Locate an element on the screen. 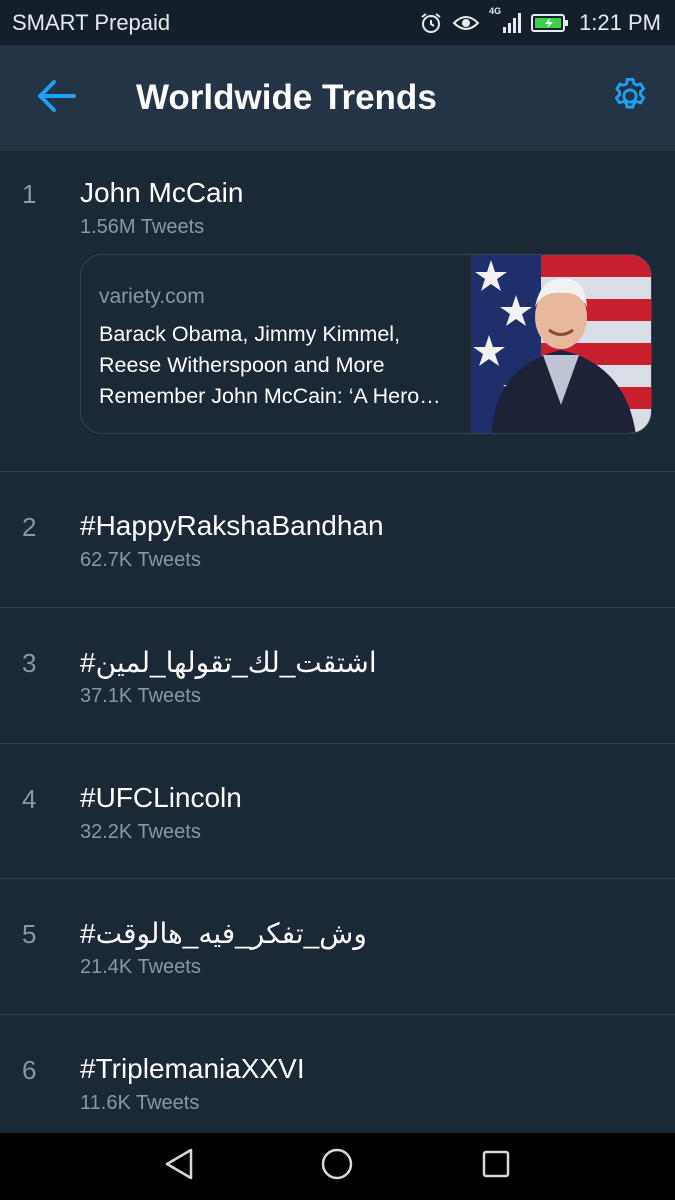  nav-home-button is located at coordinates (337, 1167).